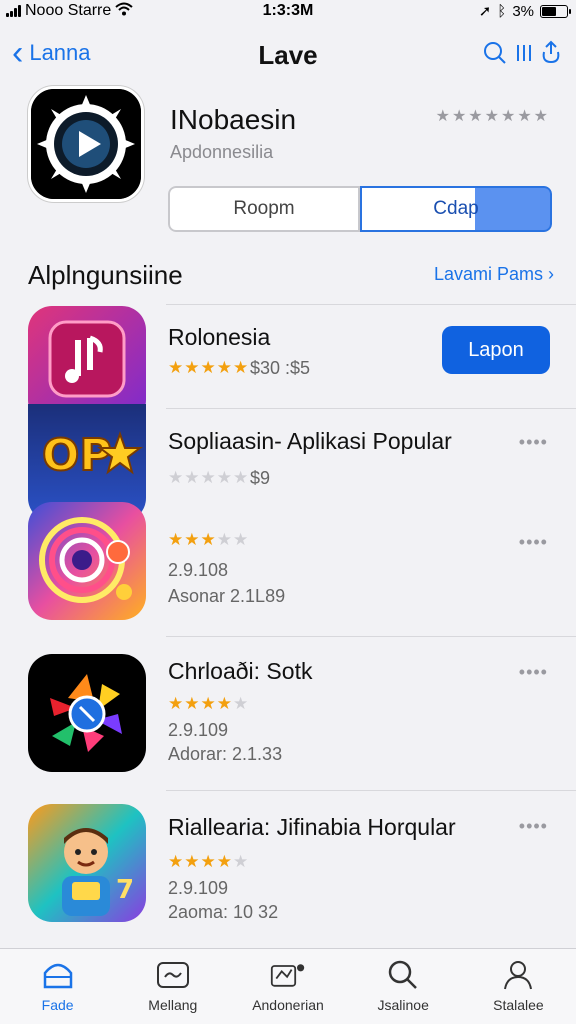 This screenshot has height=1024, width=576. I want to click on profile-icon, so click(518, 975).